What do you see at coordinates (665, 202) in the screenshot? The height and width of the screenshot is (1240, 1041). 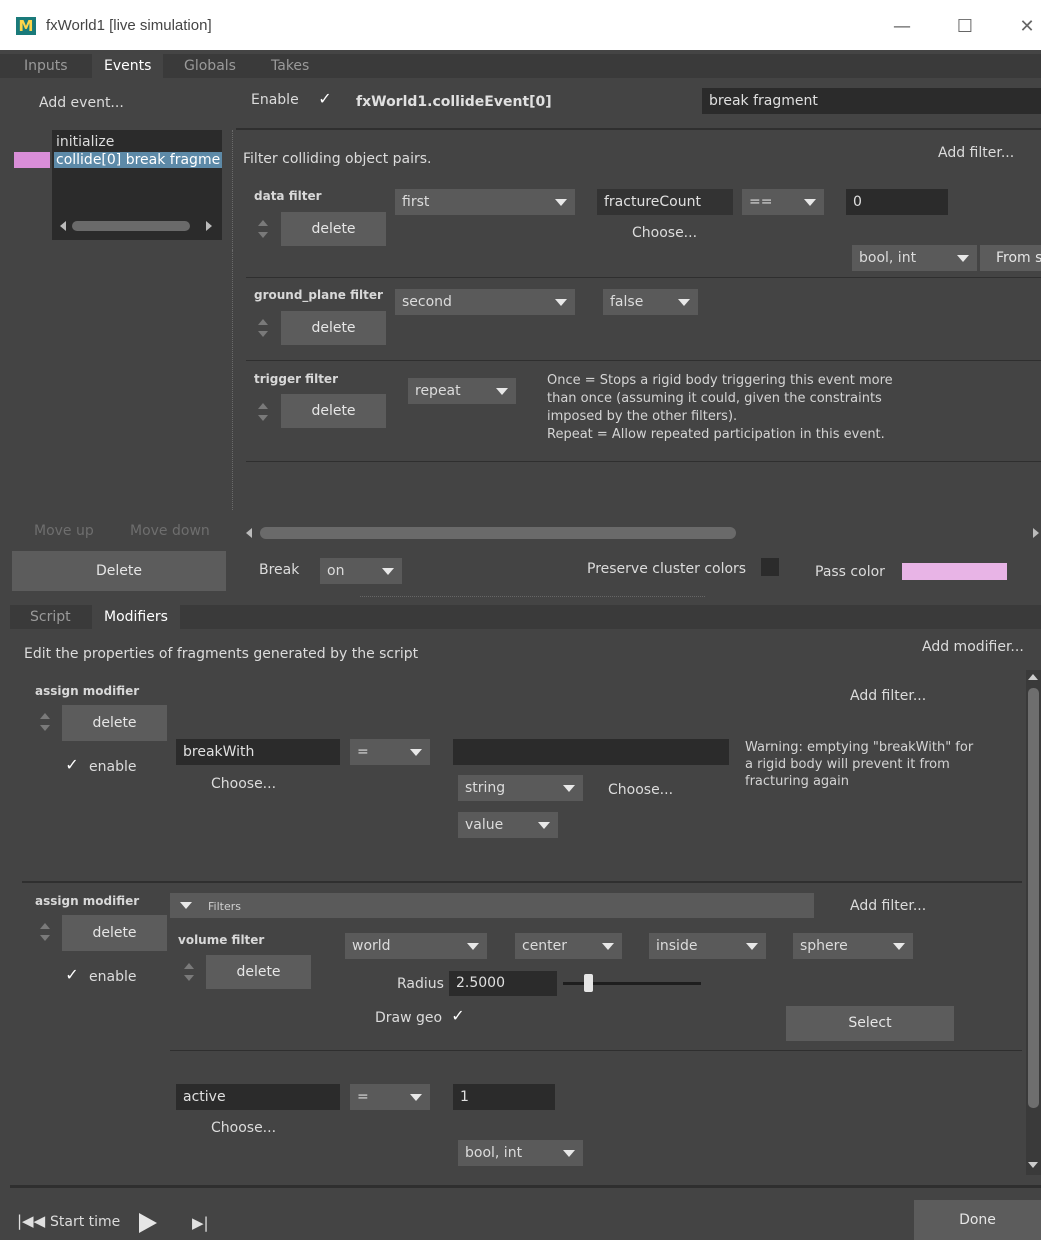 I see `data-filter-attr-field: fractureCount` at bounding box center [665, 202].